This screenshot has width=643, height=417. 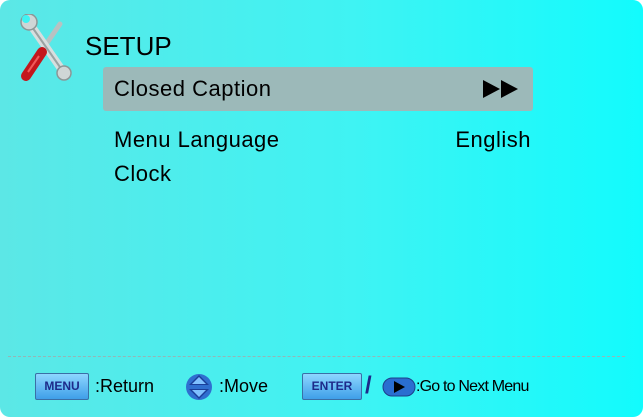 I want to click on forward-arrows-icon, so click(x=500, y=89).